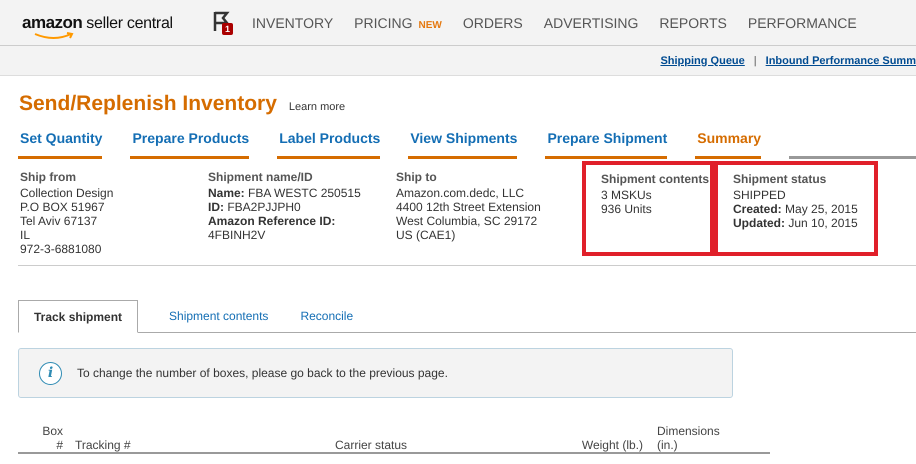  I want to click on nav-item: PERFORMANCE, so click(802, 22).